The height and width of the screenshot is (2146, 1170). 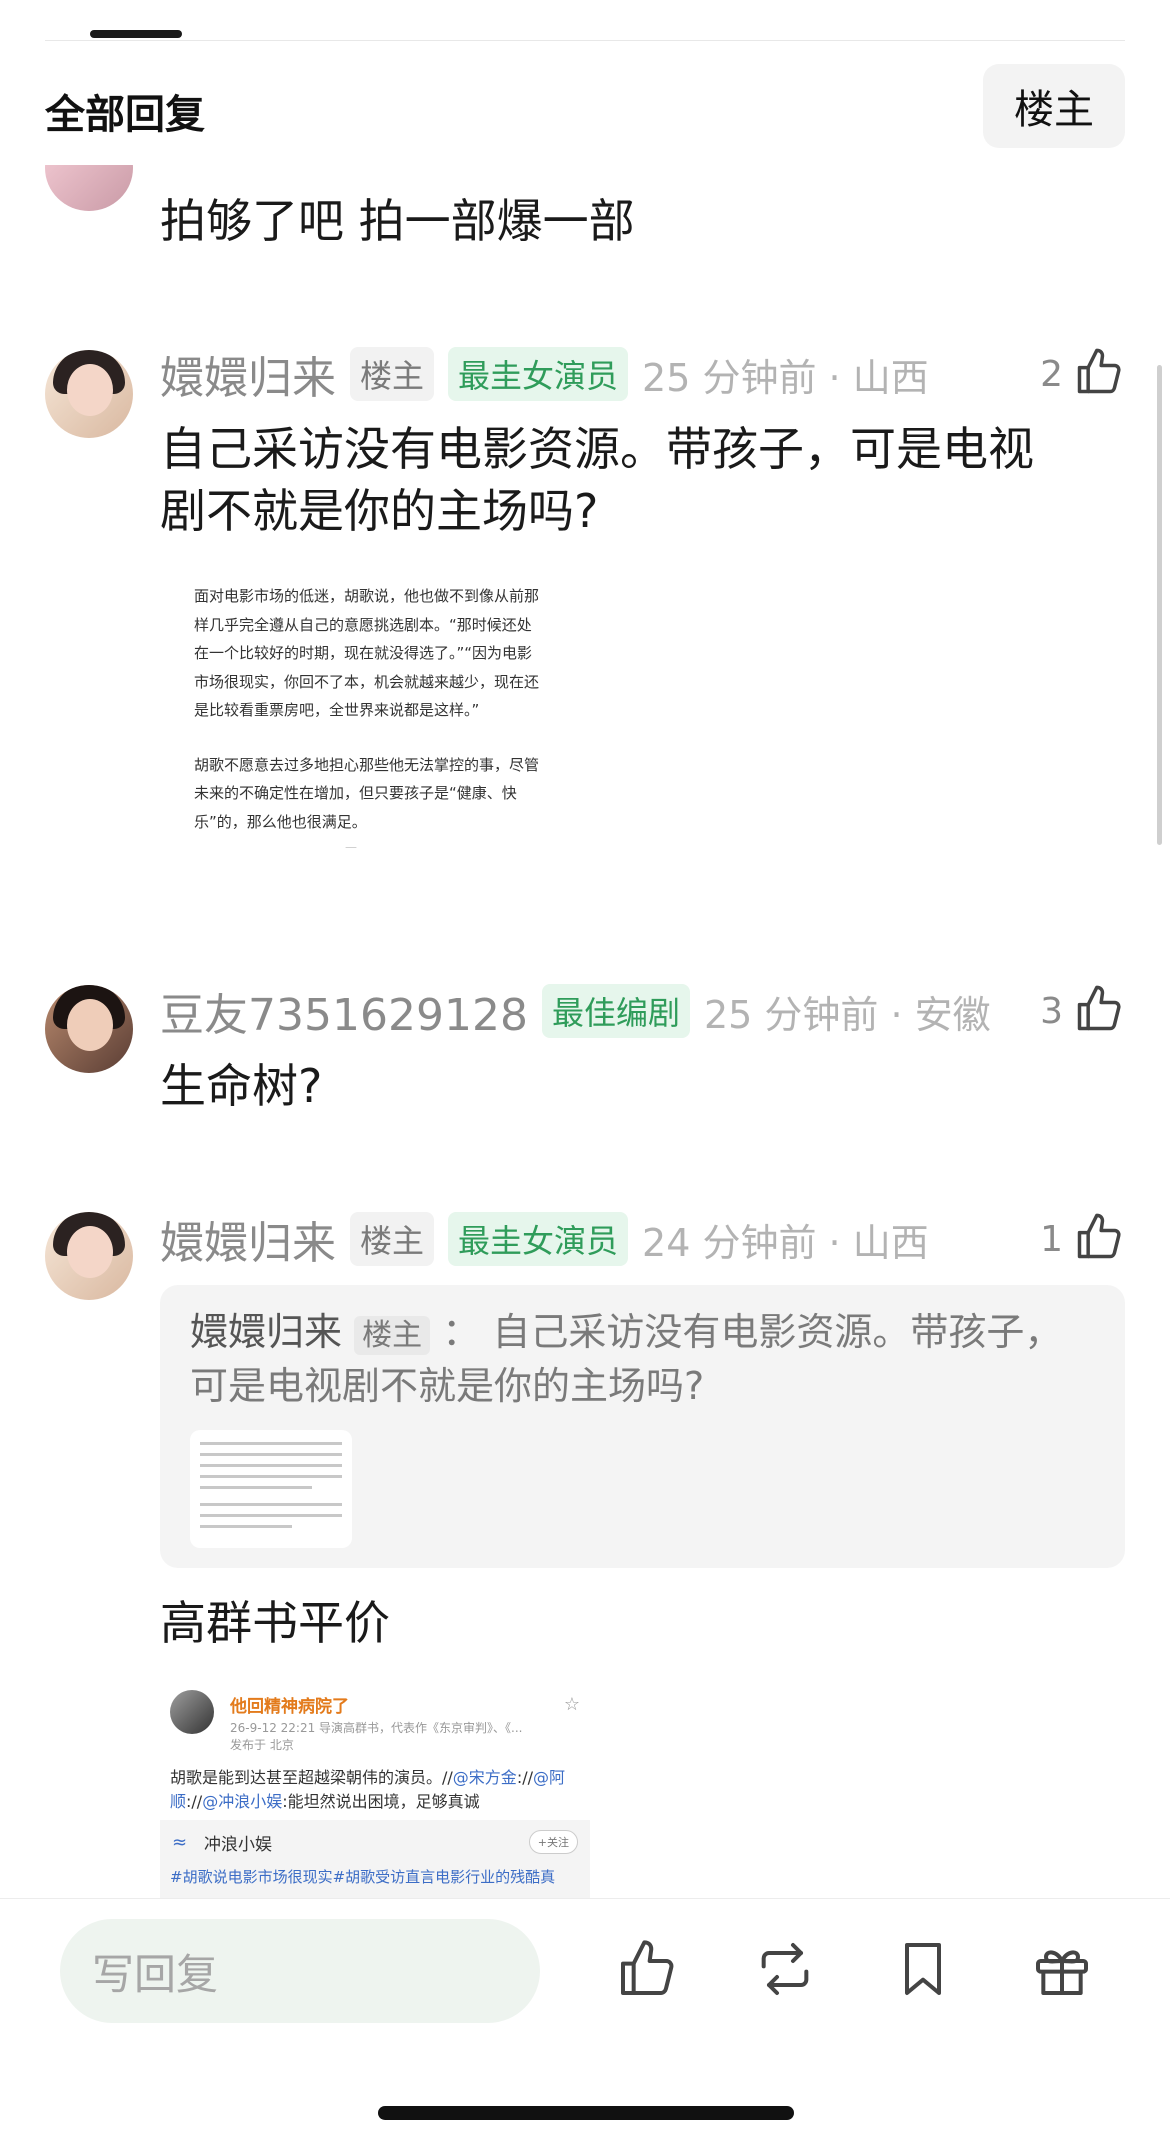 I want to click on gift-icon, so click(x=1062, y=1969).